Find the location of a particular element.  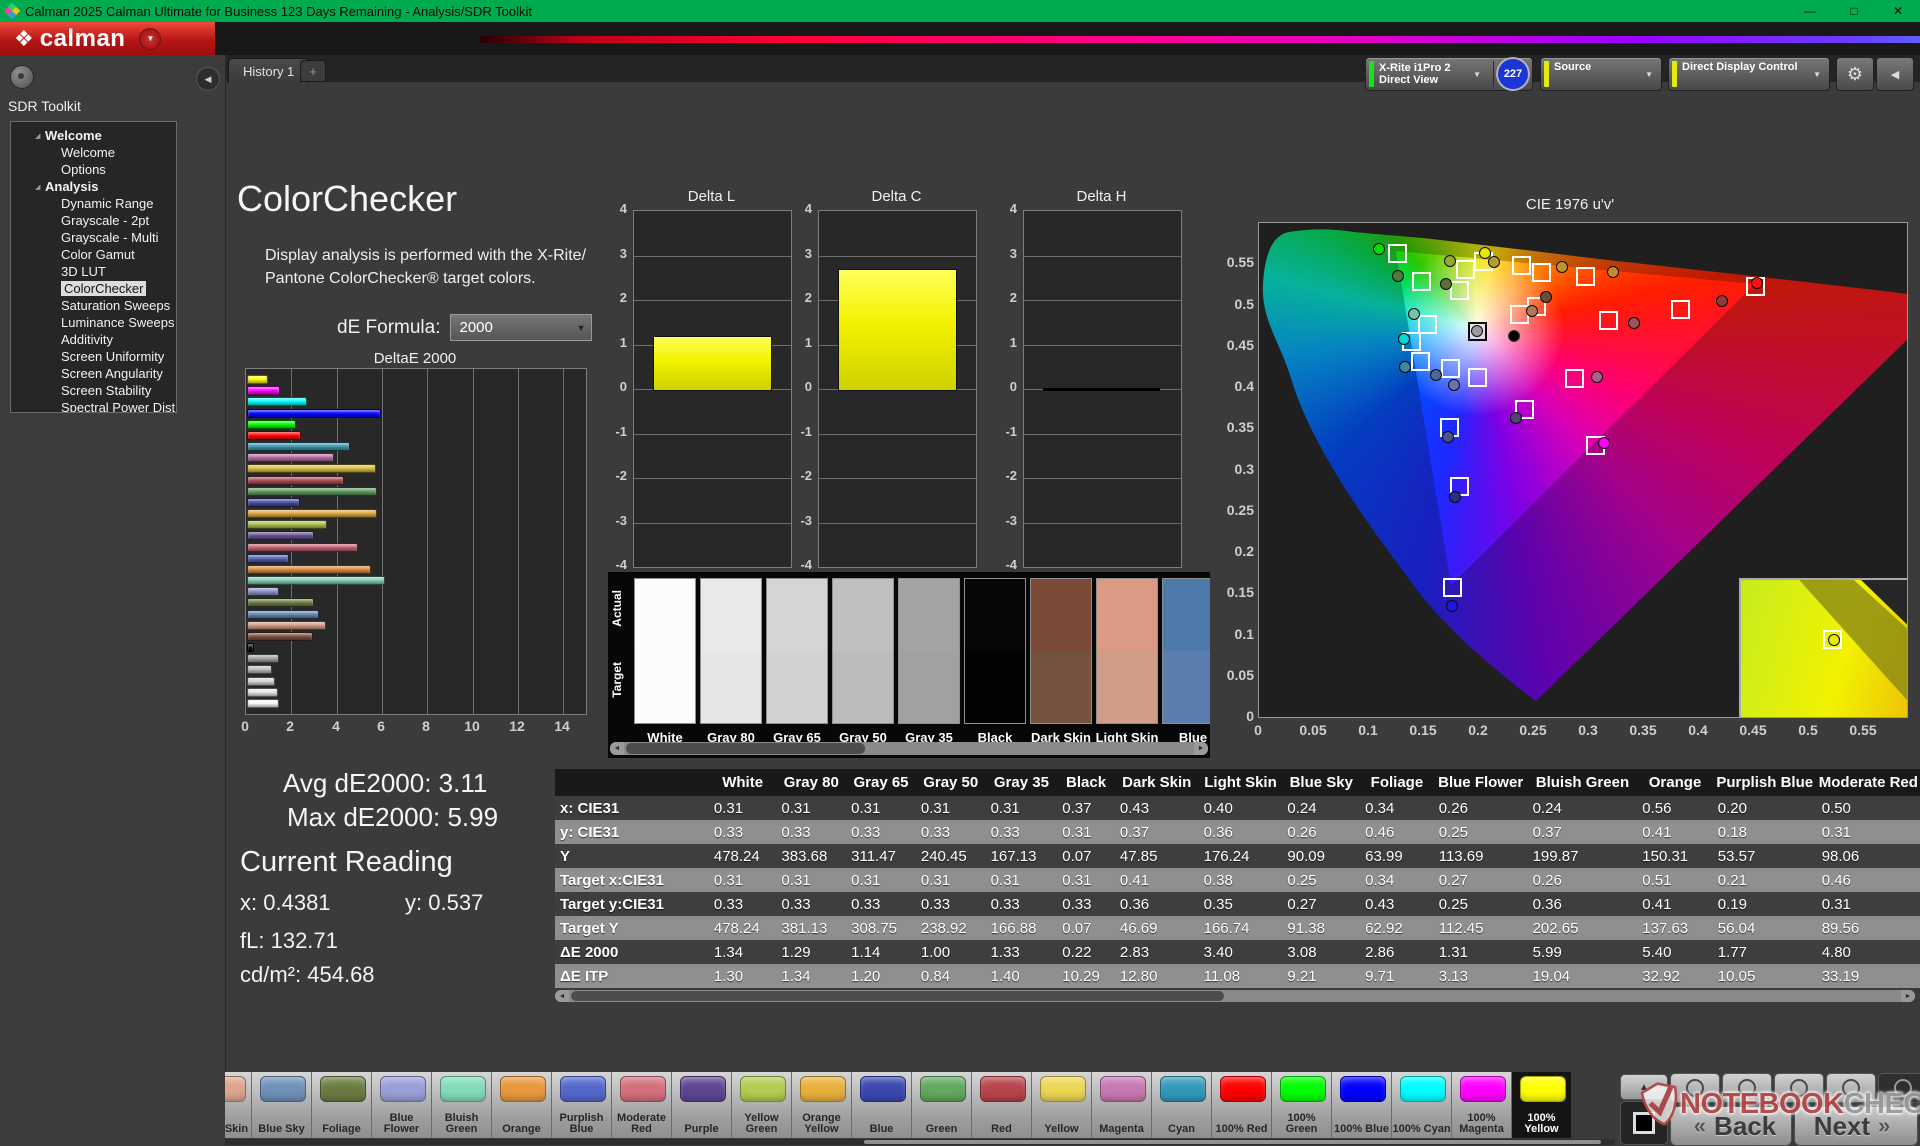

y-tick-label: -3 is located at coordinates (806, 520).